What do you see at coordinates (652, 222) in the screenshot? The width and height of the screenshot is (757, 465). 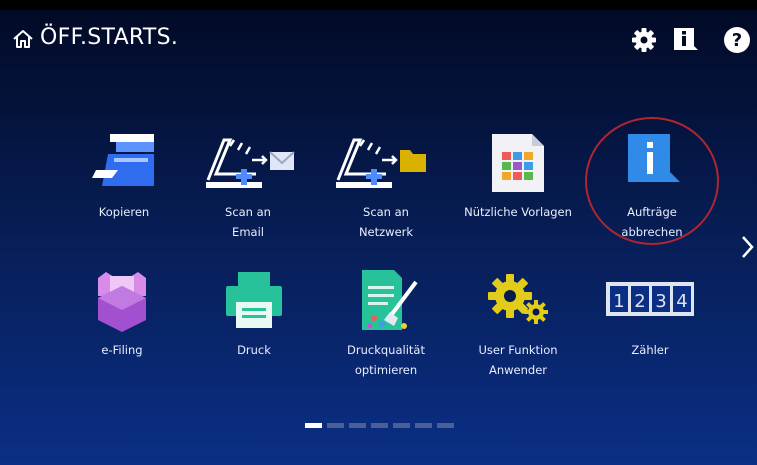 I see `tile-label: Aufträge abbrechen` at bounding box center [652, 222].